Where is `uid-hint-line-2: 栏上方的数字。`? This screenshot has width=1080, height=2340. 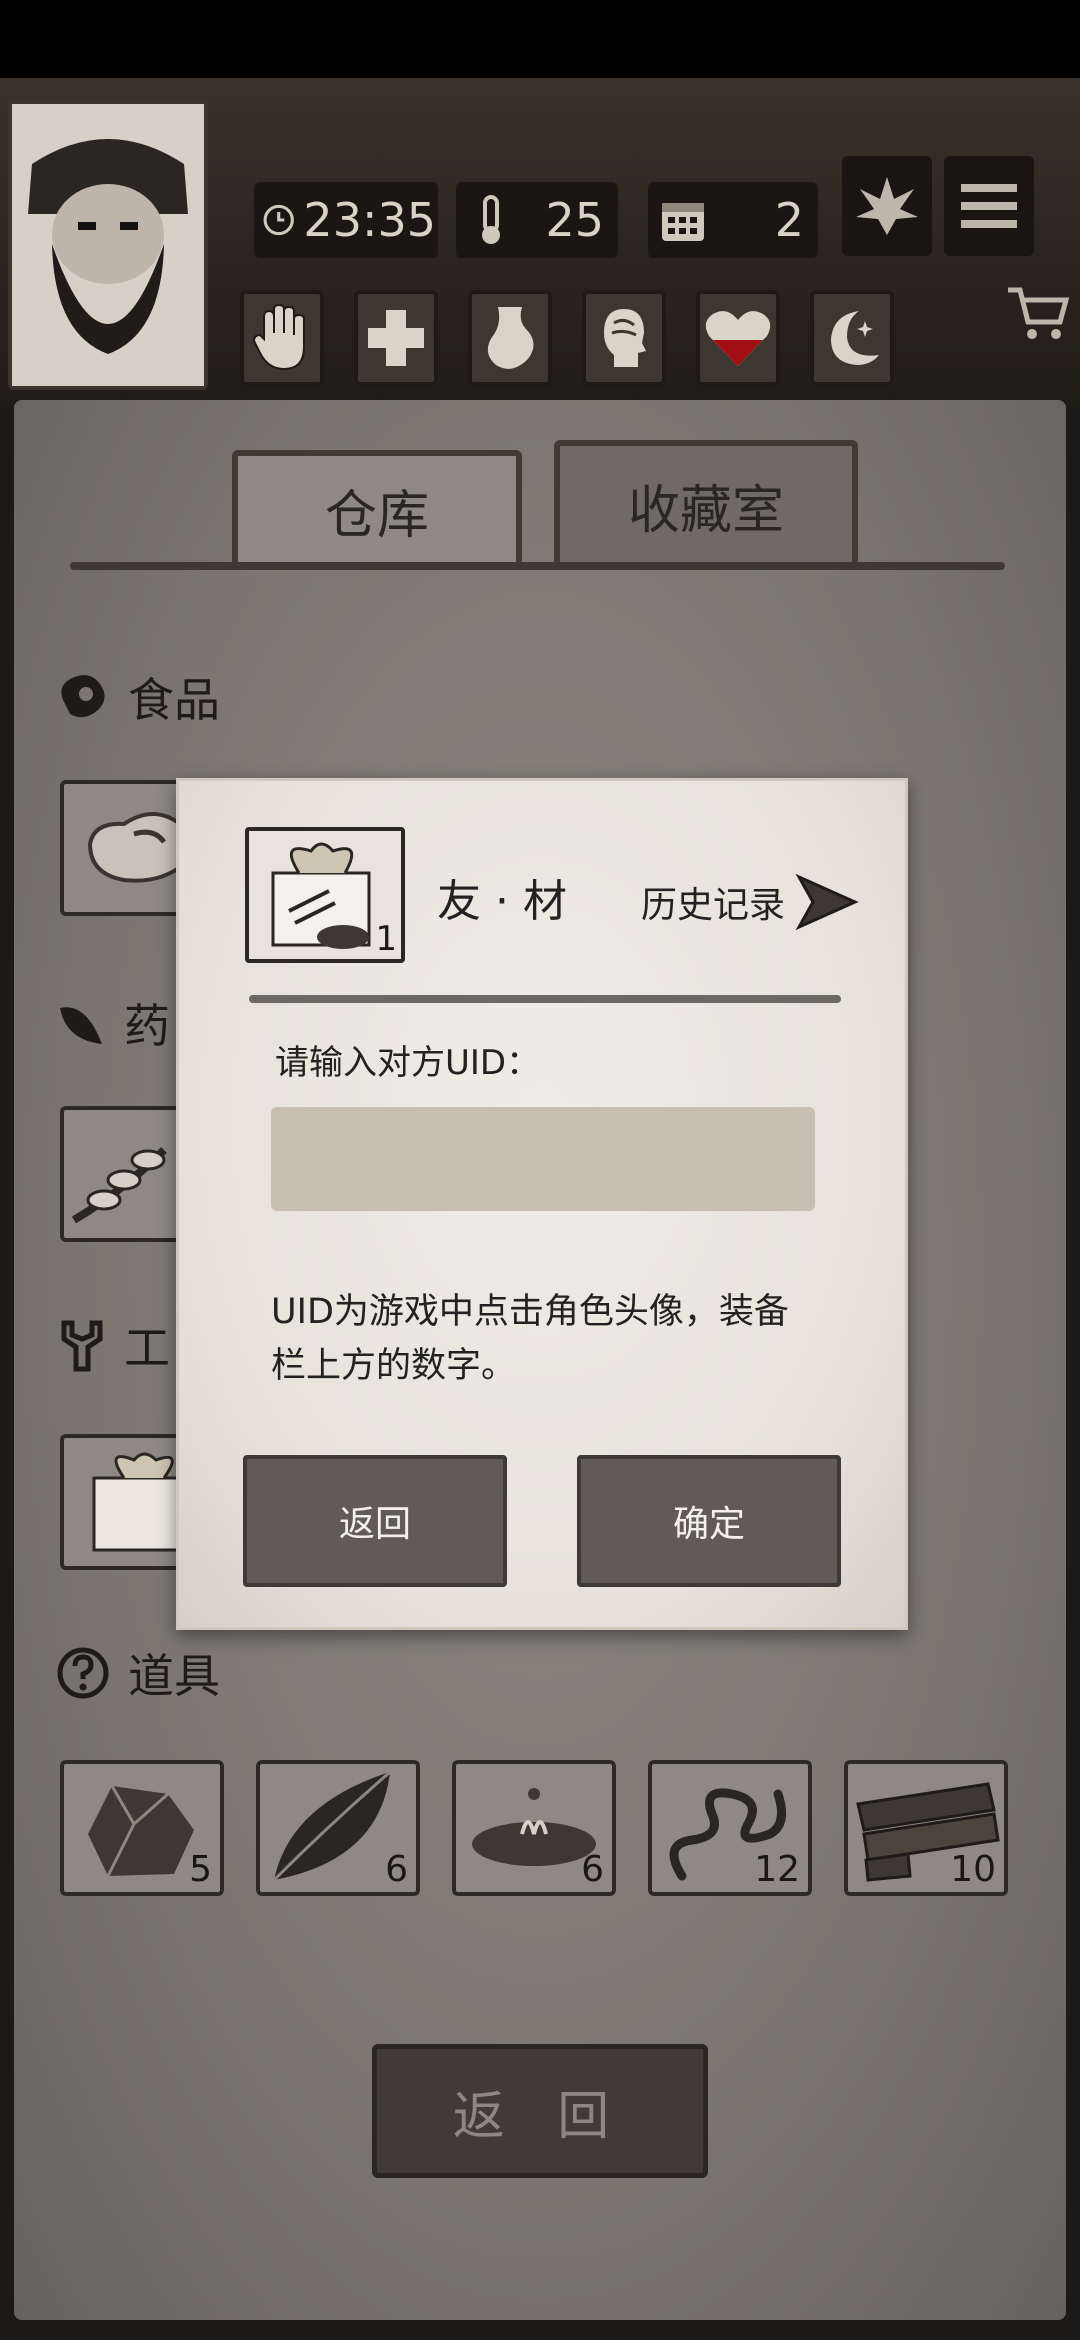
uid-hint-line-2: 栏上方的数字。 is located at coordinates (394, 1366).